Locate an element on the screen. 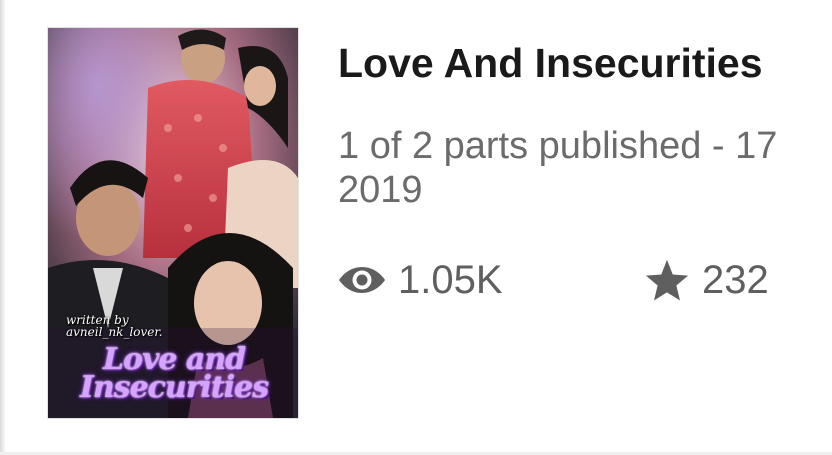 This screenshot has height=455, width=832. views-stat: 1.05K is located at coordinates (420, 280).